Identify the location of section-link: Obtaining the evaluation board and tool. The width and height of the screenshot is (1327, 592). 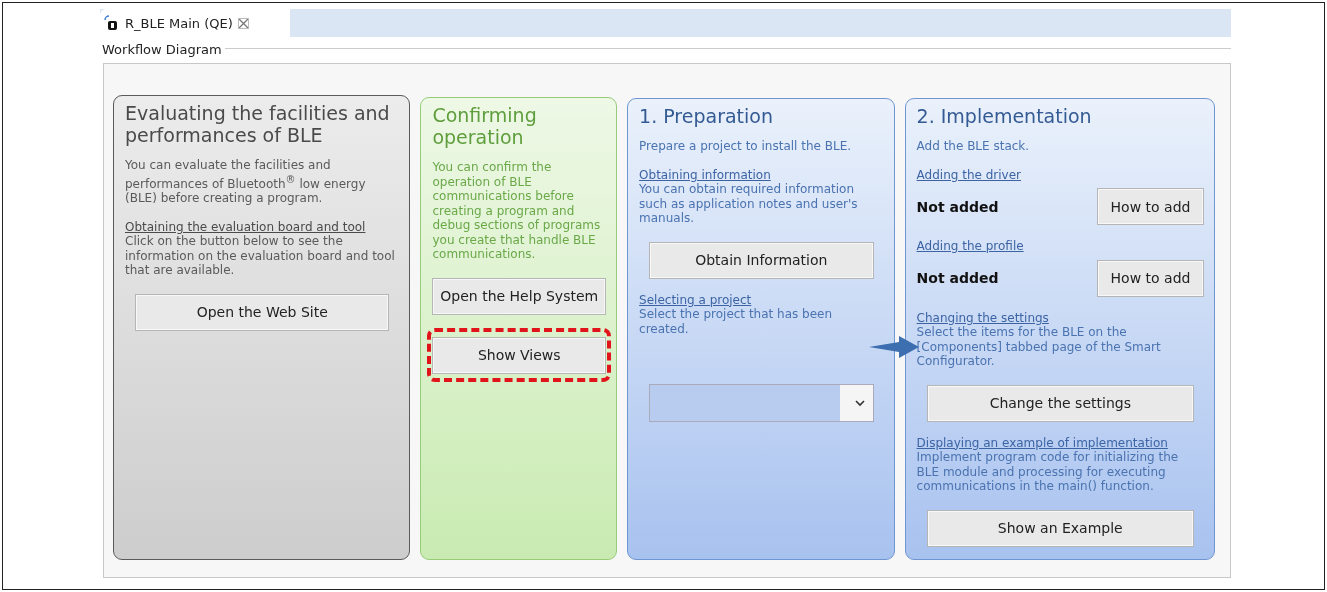
(245, 226).